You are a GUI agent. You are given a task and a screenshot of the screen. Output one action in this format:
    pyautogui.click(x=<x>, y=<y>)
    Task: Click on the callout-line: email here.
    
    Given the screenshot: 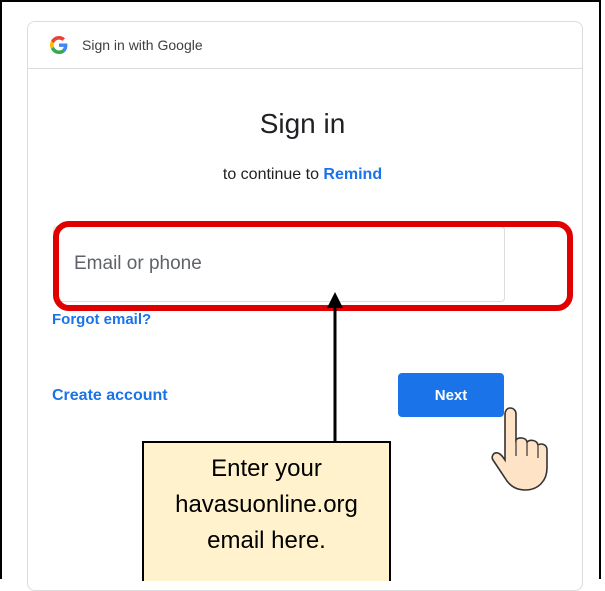 What is the action you would take?
    pyautogui.click(x=266, y=540)
    